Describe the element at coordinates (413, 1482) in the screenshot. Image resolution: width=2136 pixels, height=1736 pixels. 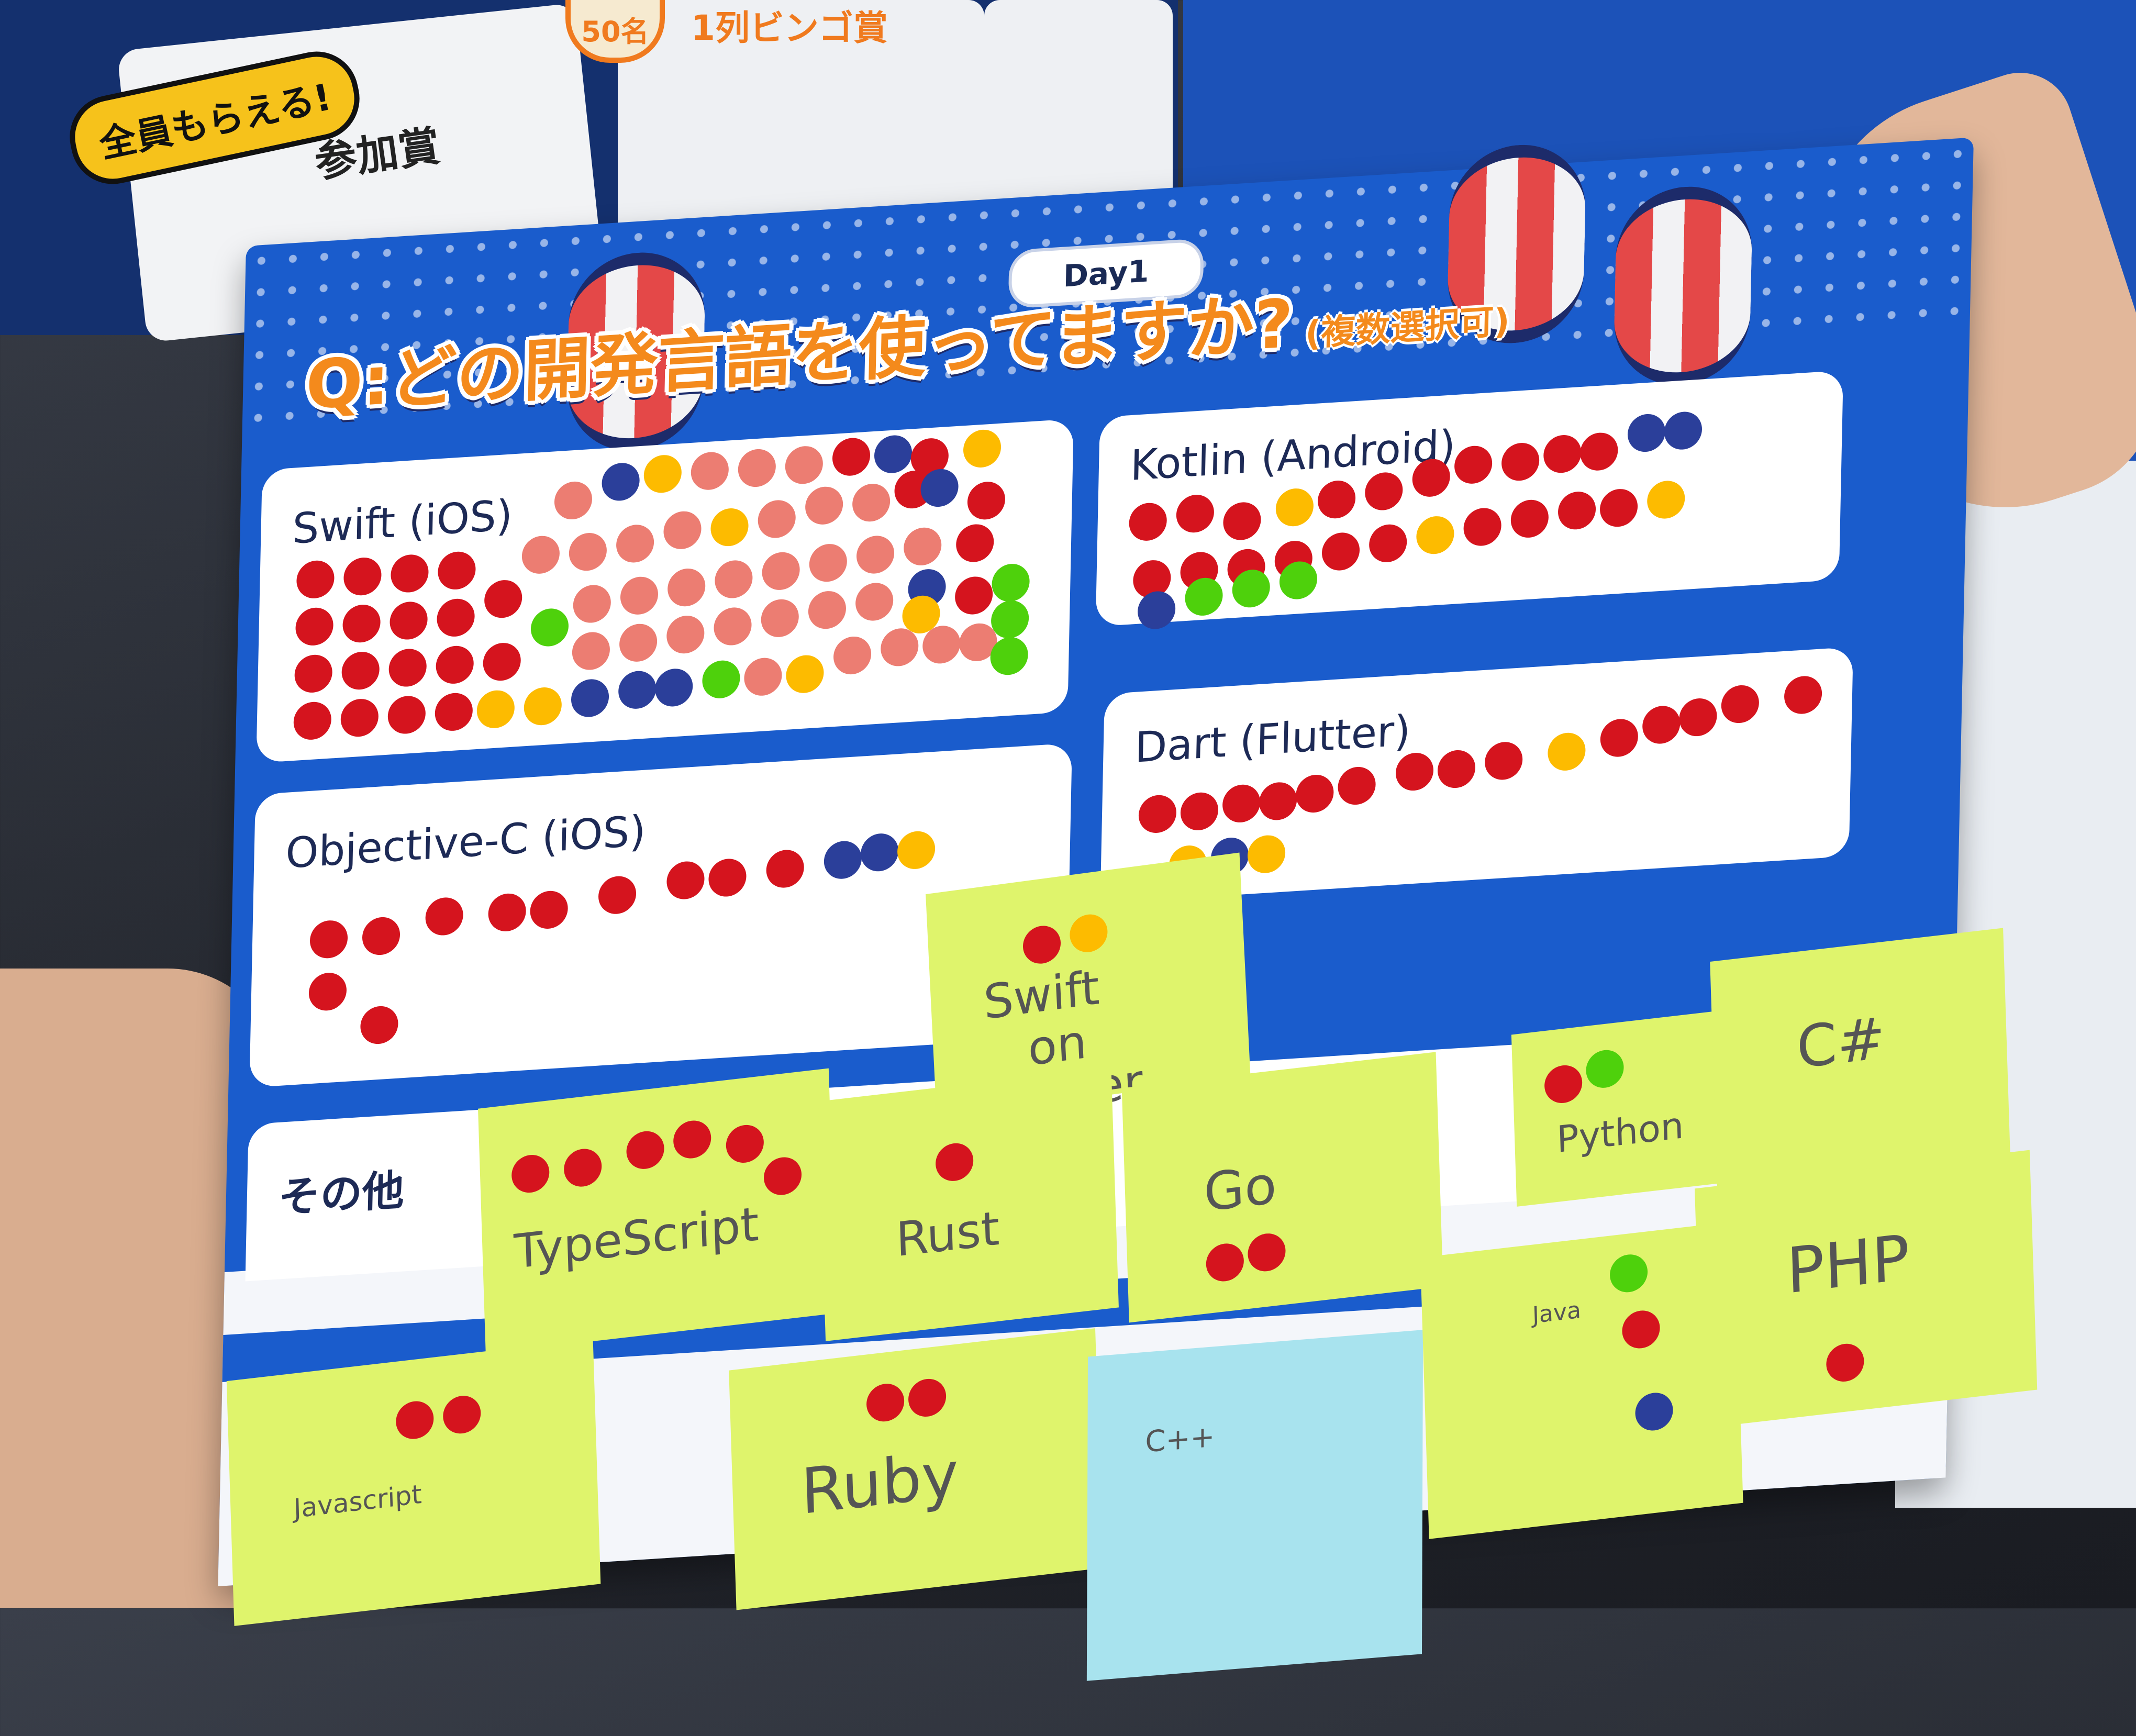
I see `sticky-note-javascript: Javascript` at that location.